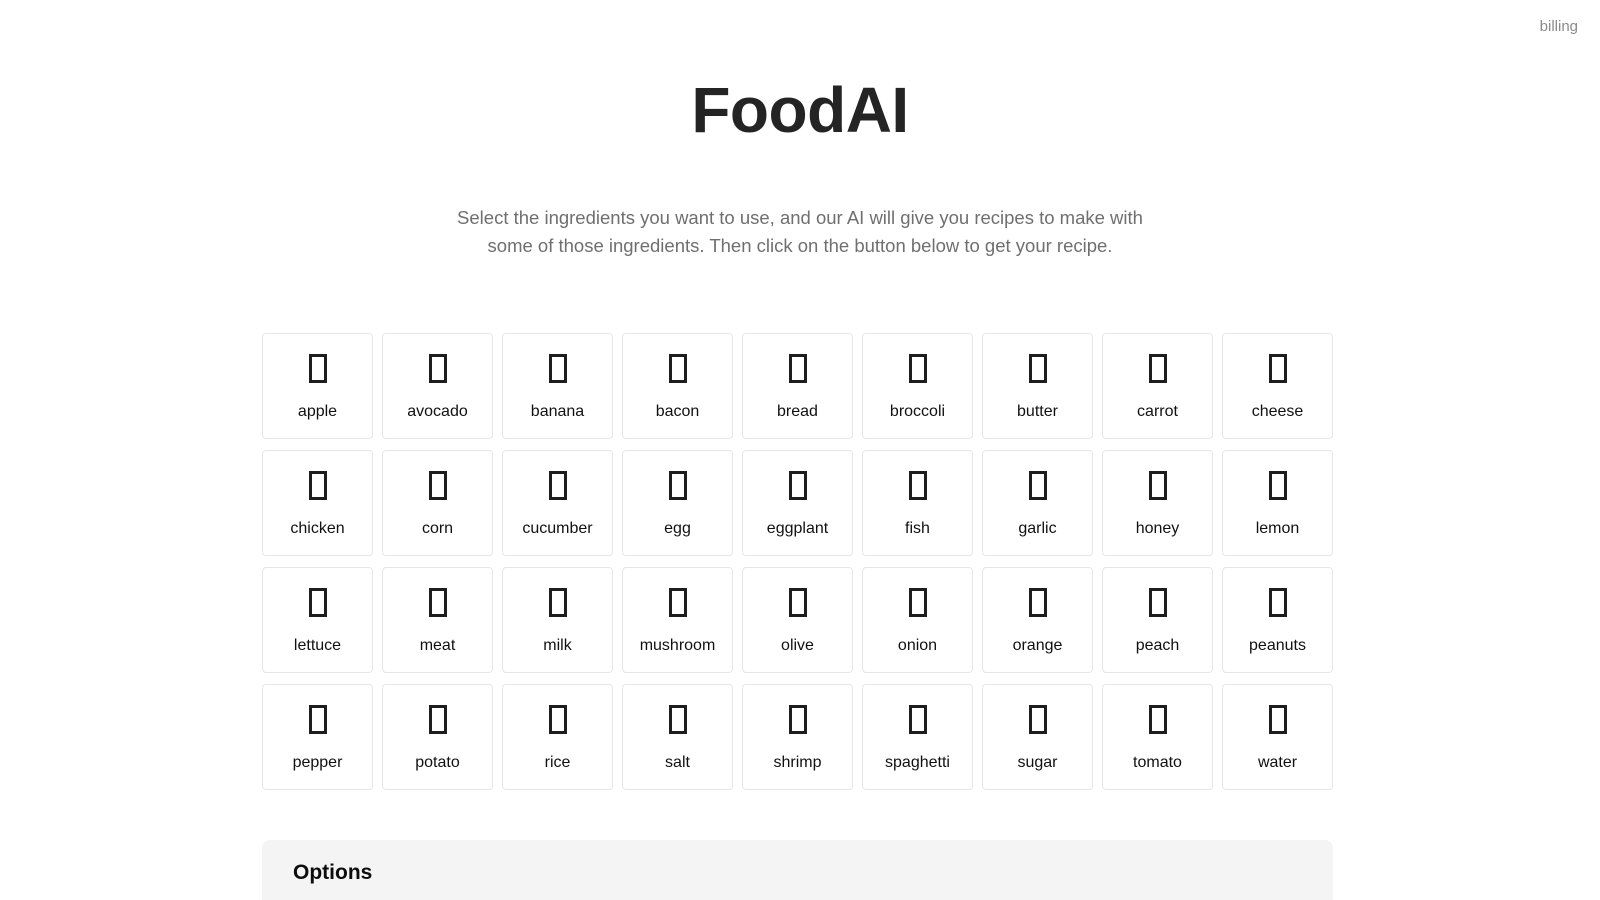 The width and height of the screenshot is (1600, 900). Describe the element at coordinates (1037, 737) in the screenshot. I see `ingredient-card-sugar: sugar` at that location.